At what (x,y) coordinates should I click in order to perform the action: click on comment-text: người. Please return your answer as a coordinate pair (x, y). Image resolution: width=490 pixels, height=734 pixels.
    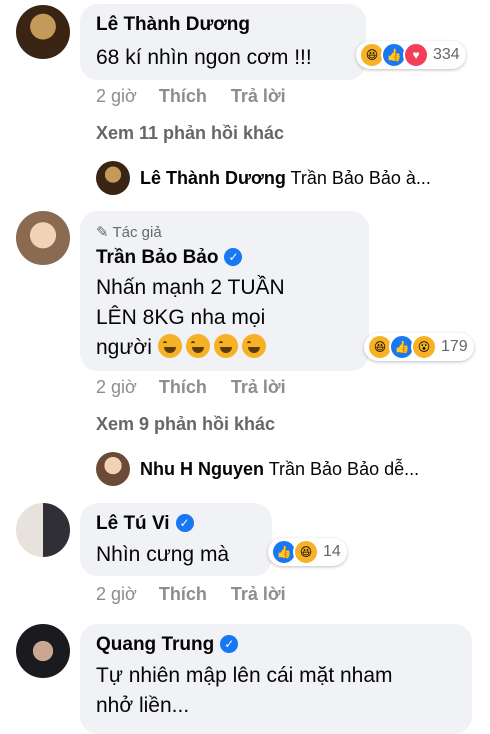
    Looking at the image, I should click on (183, 348).